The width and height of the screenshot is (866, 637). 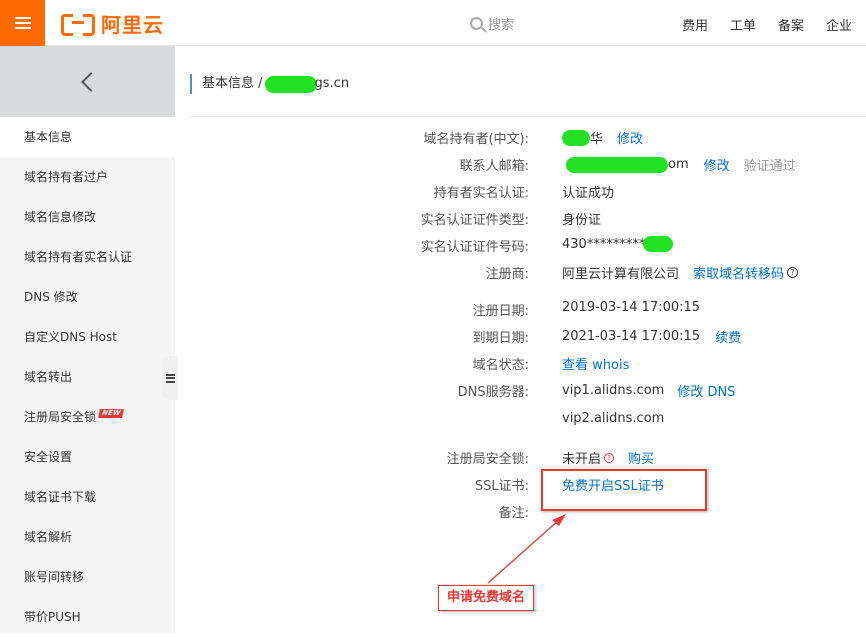 What do you see at coordinates (501, 25) in the screenshot?
I see `search-placeholder: 搜索` at bounding box center [501, 25].